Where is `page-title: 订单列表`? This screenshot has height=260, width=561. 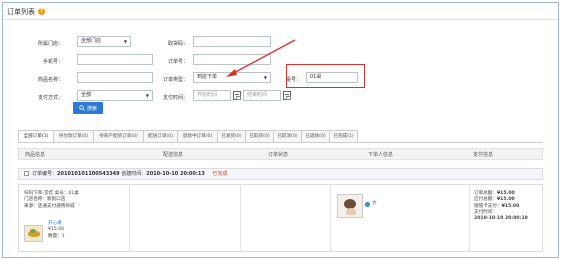 page-title: 订单列表 is located at coordinates (21, 11).